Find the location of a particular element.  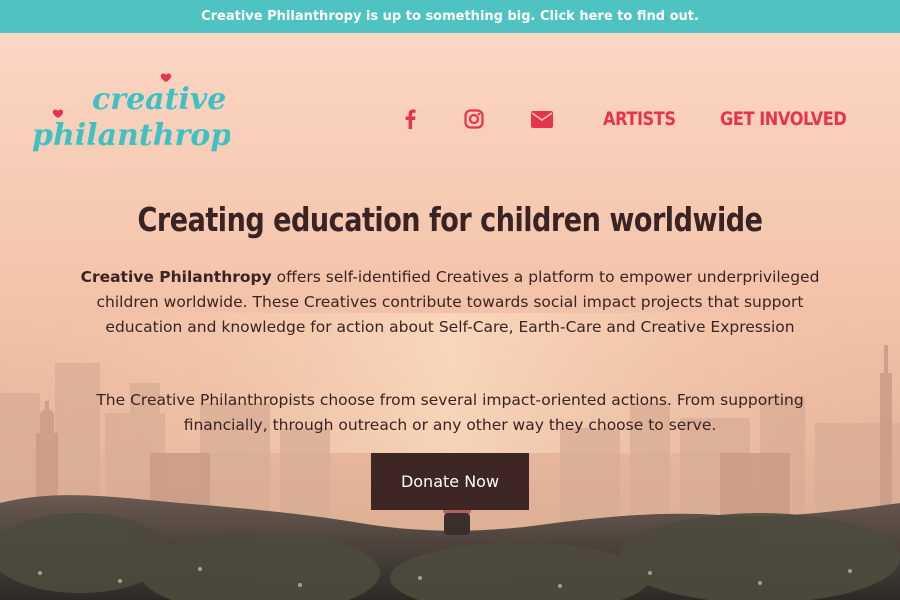

main-nav: ARTISTS GET INVOLVED is located at coordinates (632, 119).